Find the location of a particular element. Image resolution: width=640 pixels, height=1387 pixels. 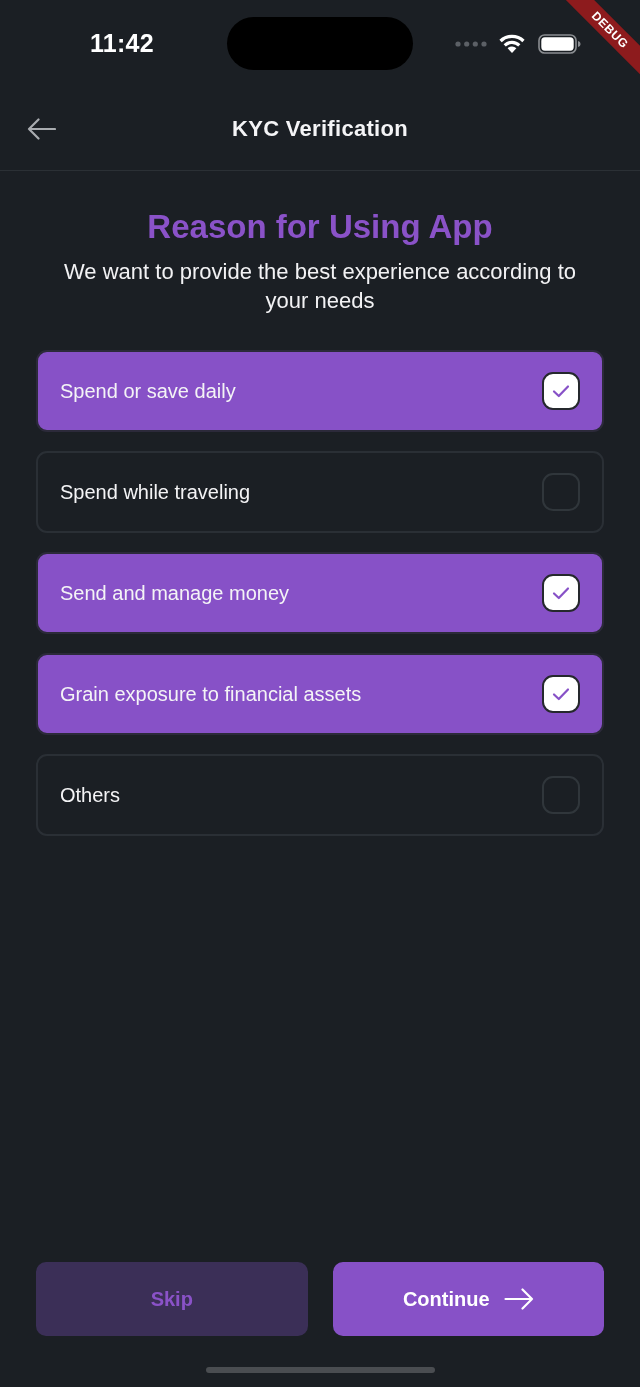

option-card: Grain exposure to financial assets is located at coordinates (320, 694).